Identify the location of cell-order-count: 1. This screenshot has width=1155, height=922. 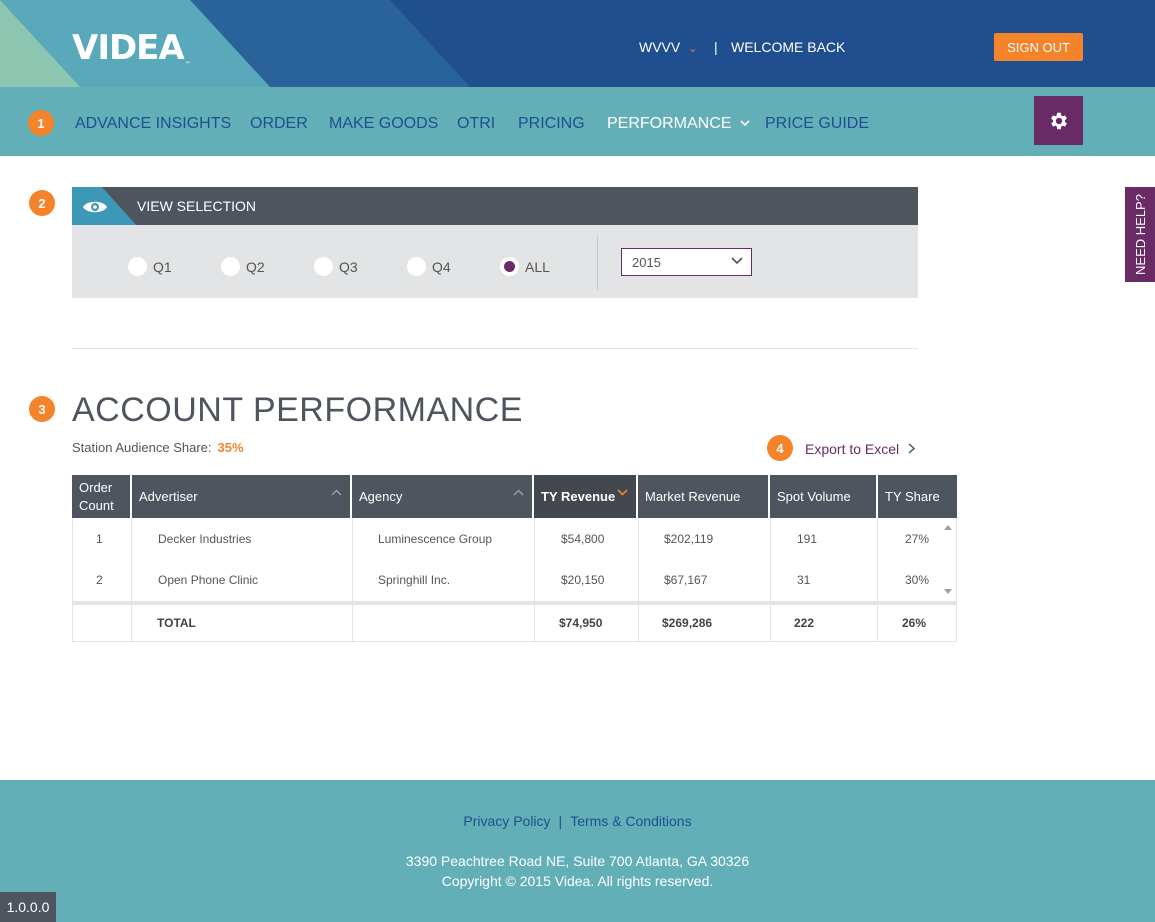
(99, 538).